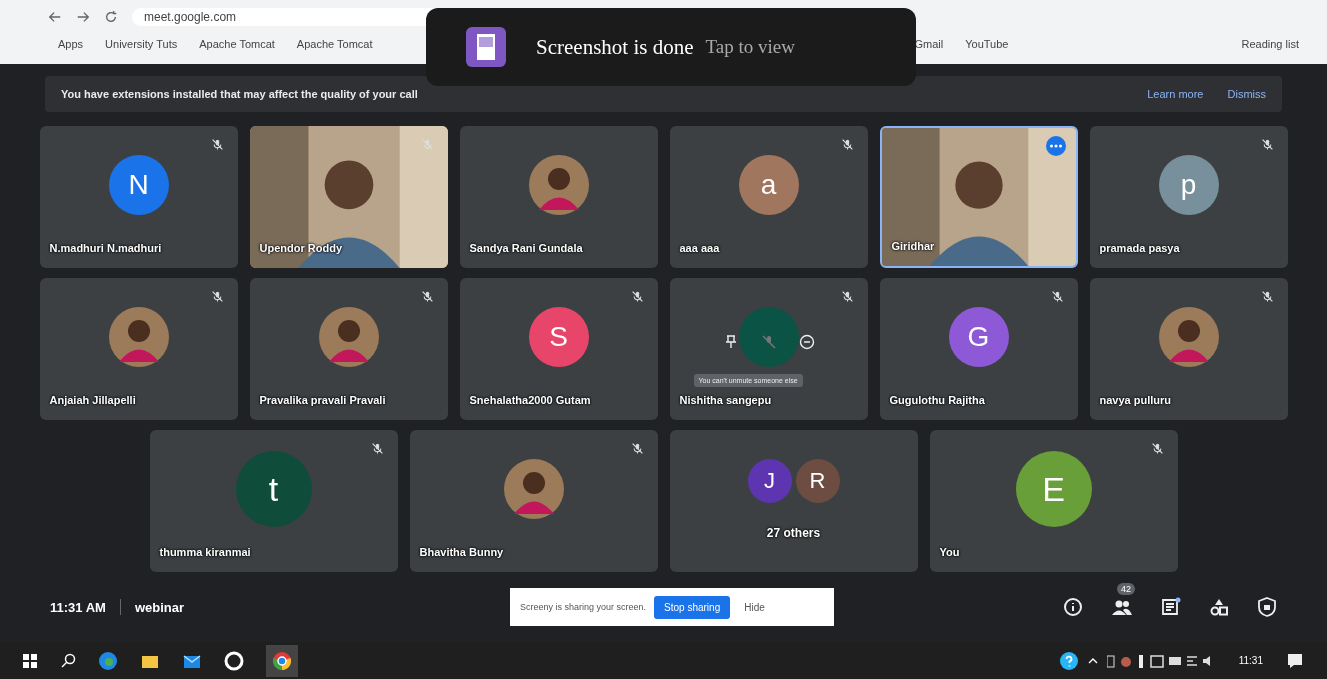 The image size is (1327, 679). Describe the element at coordinates (750, 47) in the screenshot. I see `toast-action: Tap to view` at that location.